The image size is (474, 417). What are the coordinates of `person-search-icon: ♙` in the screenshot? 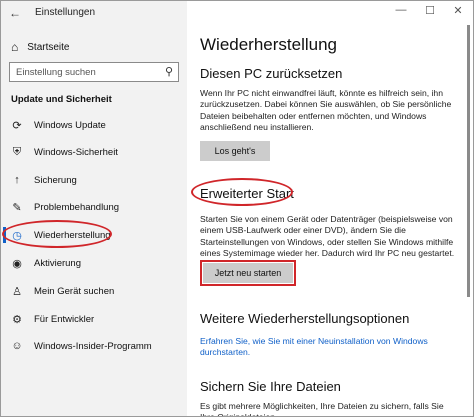 It's located at (17, 291).